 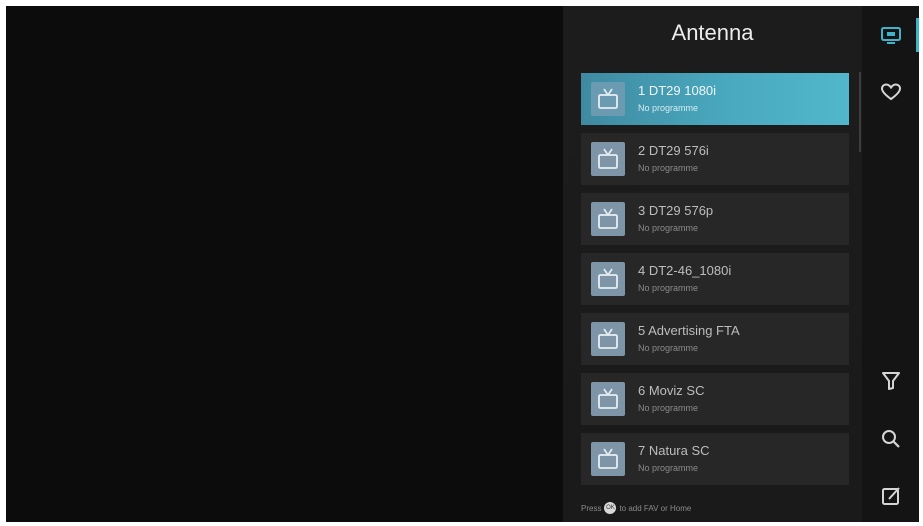 What do you see at coordinates (655, 508) in the screenshot?
I see `hint-suffix: to add FAV or Home` at bounding box center [655, 508].